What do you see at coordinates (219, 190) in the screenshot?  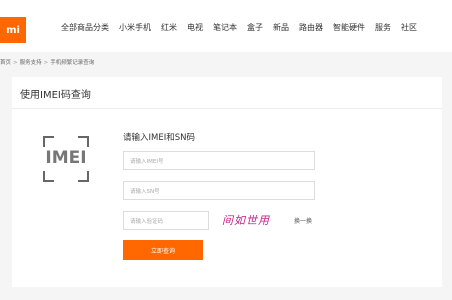 I see `sn-input: 请输入SN号` at bounding box center [219, 190].